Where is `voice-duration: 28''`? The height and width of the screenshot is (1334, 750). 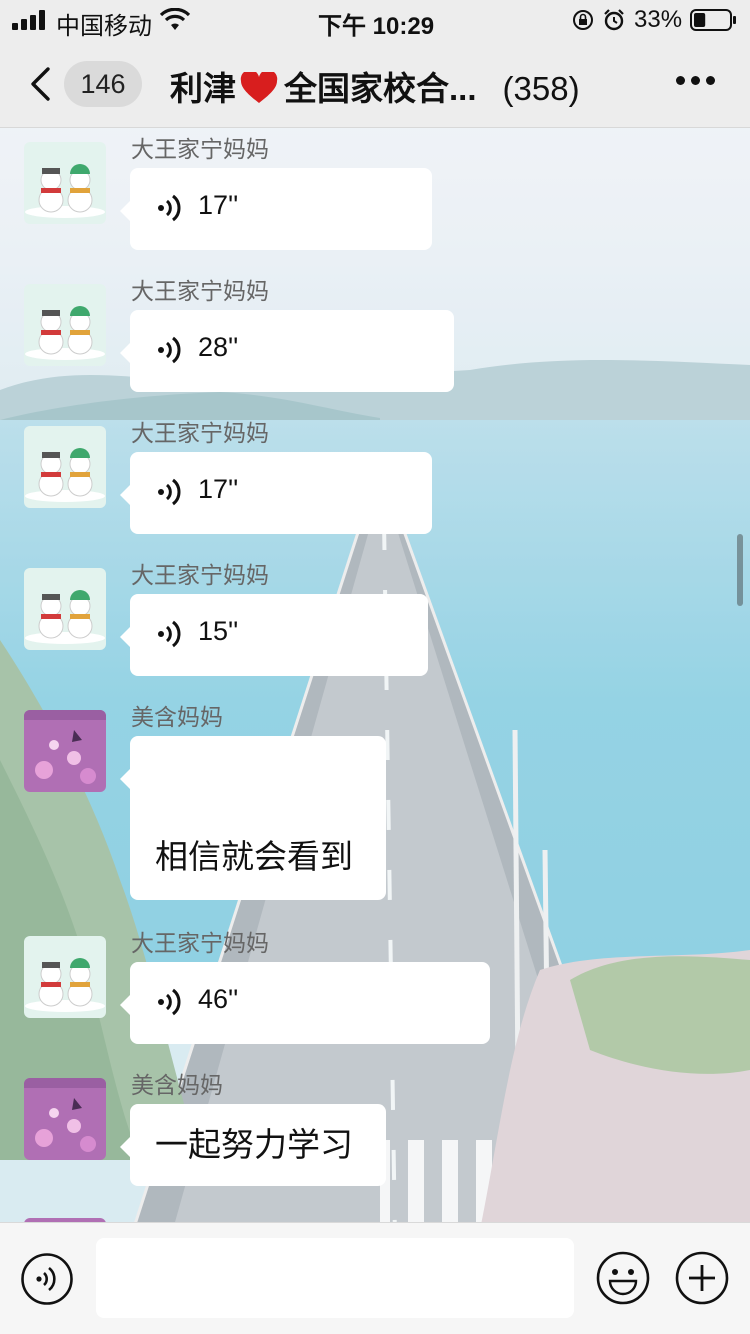 voice-duration: 28'' is located at coordinates (218, 347).